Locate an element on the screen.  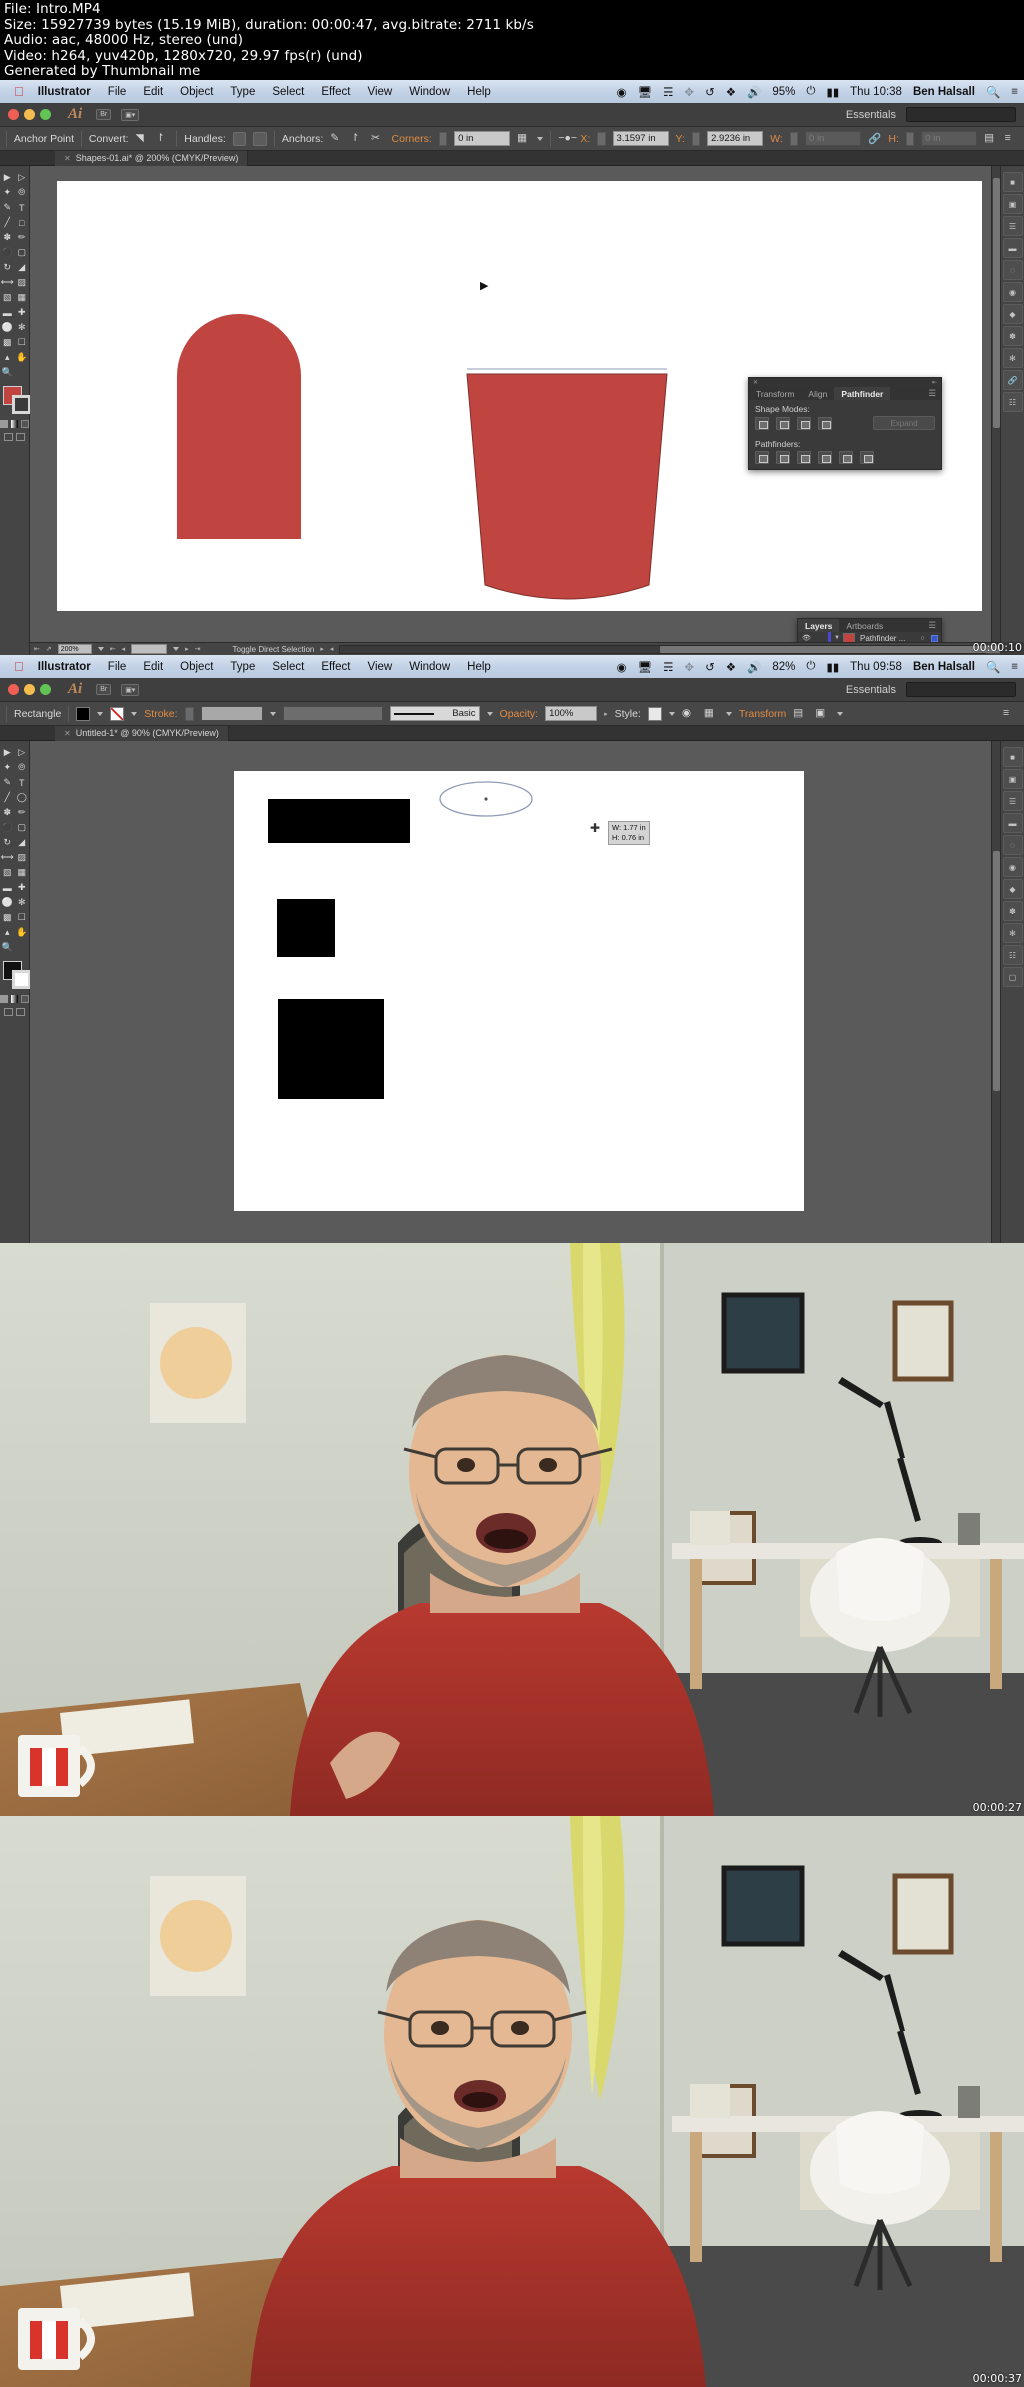
menu-item-window: Window is located at coordinates (429, 92).